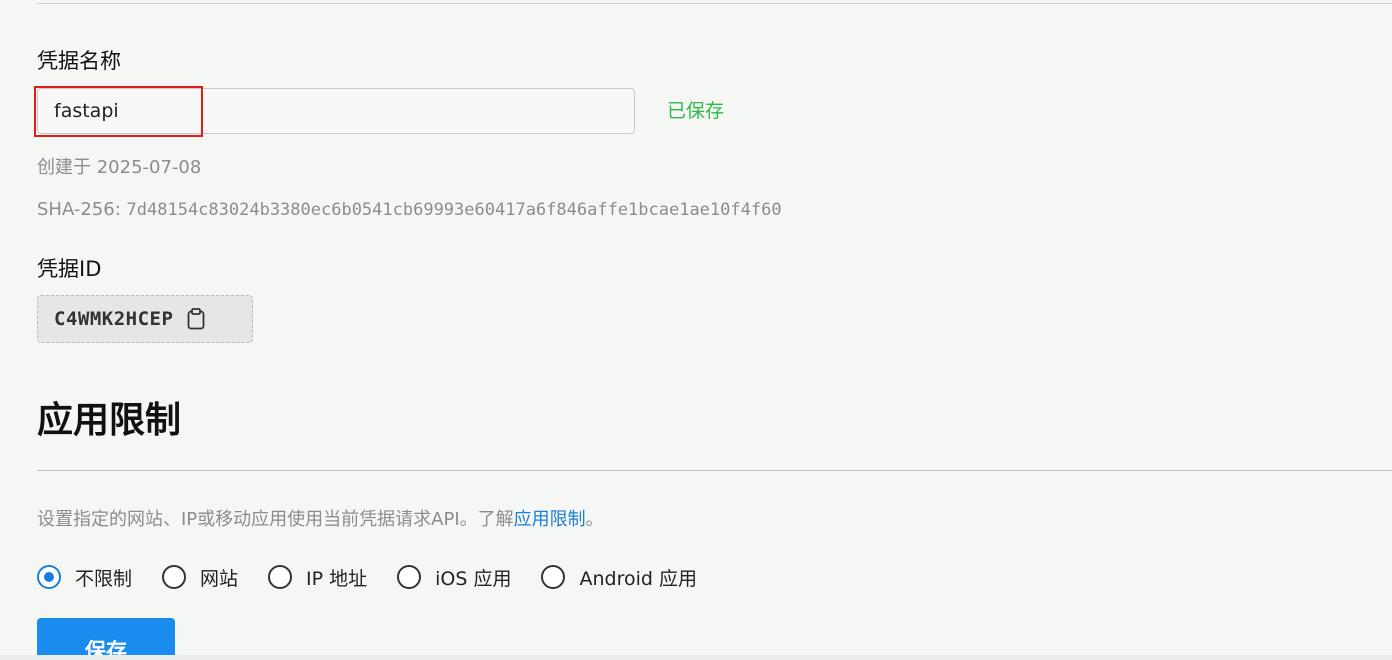  What do you see at coordinates (219, 578) in the screenshot?
I see `radio-label: 网站` at bounding box center [219, 578].